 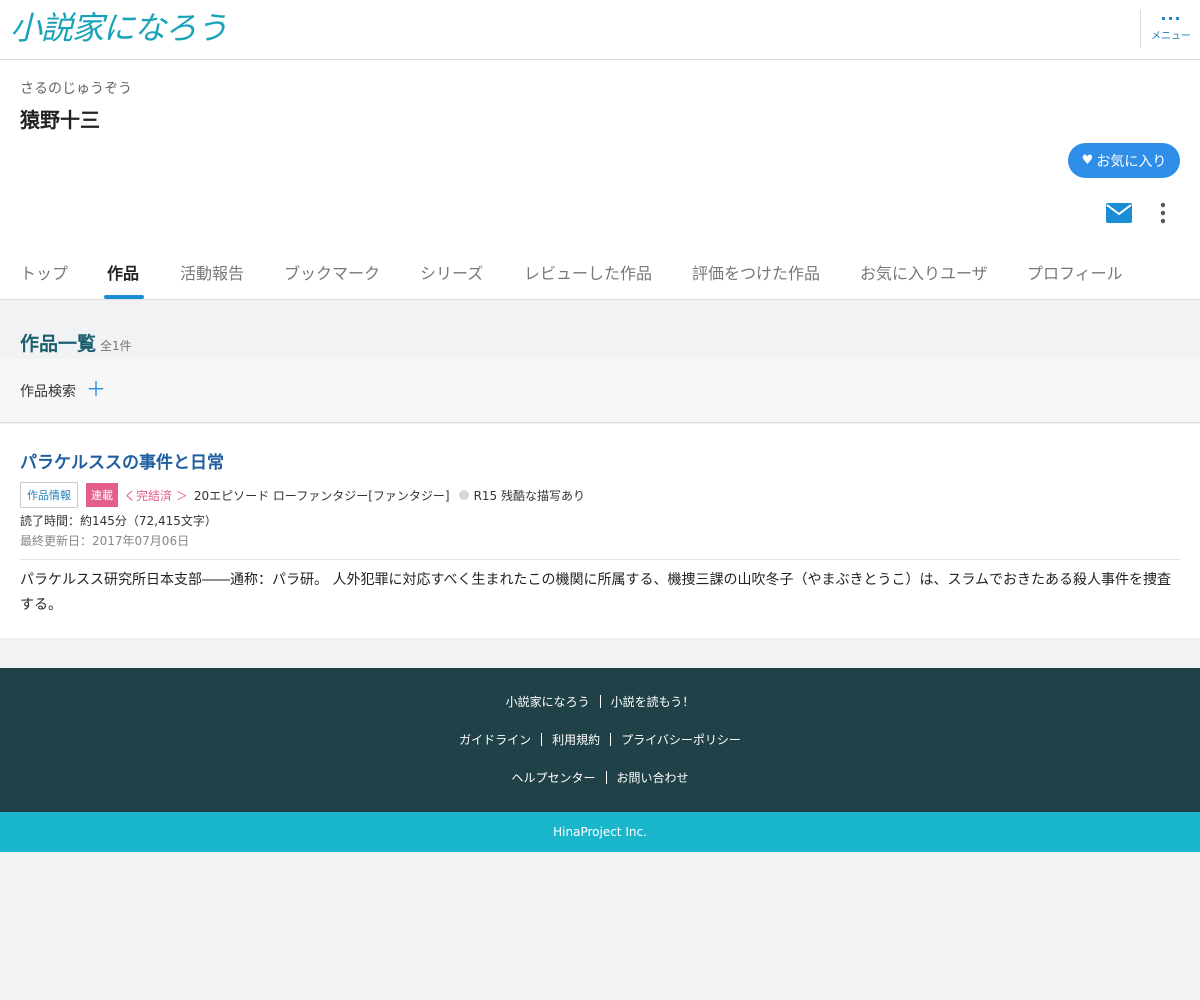 I want to click on footer-link-contact: お問い合わせ, so click(x=653, y=778).